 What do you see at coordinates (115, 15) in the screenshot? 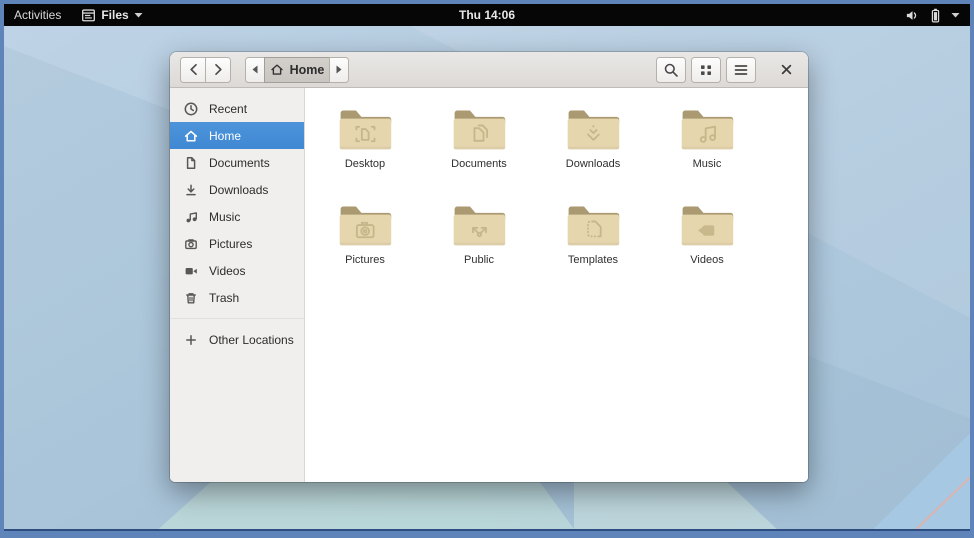
I see `app-menu-label: Files` at bounding box center [115, 15].